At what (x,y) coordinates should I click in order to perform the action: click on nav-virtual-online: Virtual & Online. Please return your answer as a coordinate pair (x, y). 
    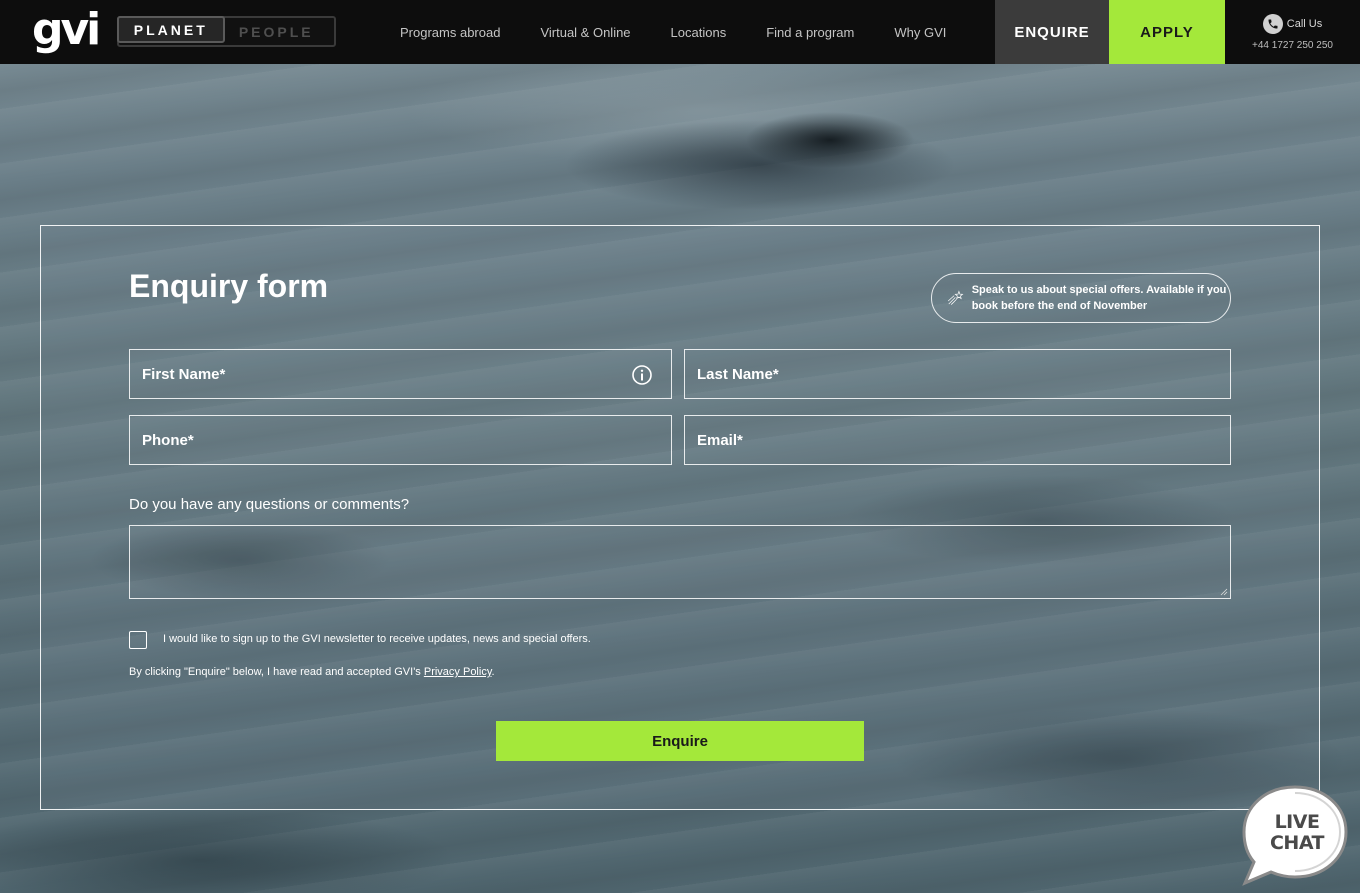
    Looking at the image, I should click on (585, 32).